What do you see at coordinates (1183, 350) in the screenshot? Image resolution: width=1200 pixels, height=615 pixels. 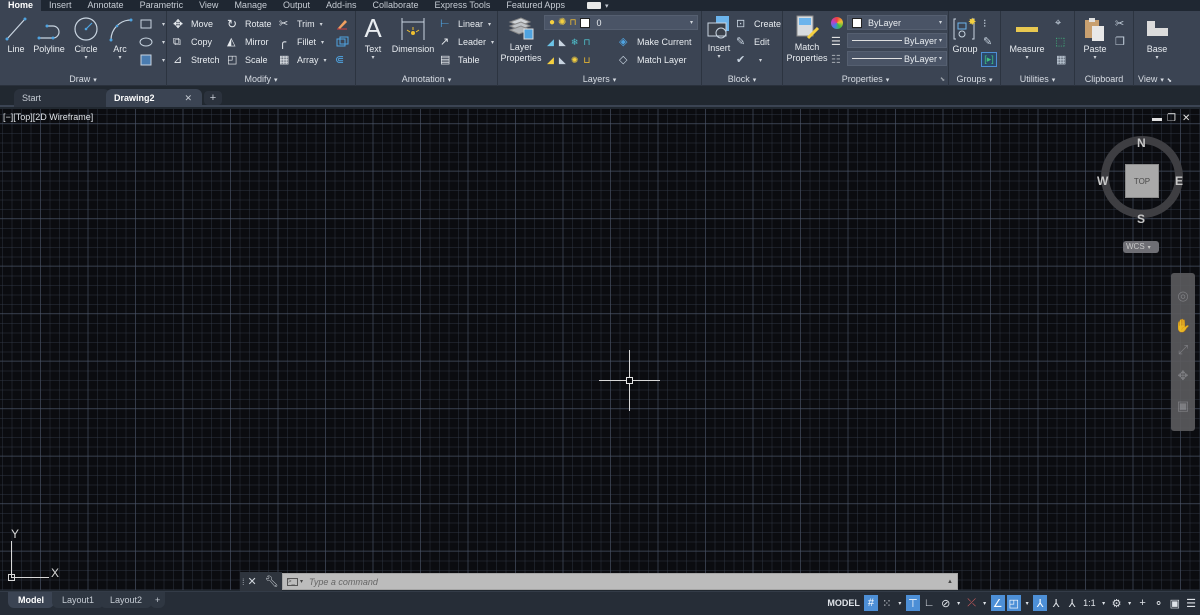 I see `zoom-extents-icon: ⤢` at bounding box center [1183, 350].